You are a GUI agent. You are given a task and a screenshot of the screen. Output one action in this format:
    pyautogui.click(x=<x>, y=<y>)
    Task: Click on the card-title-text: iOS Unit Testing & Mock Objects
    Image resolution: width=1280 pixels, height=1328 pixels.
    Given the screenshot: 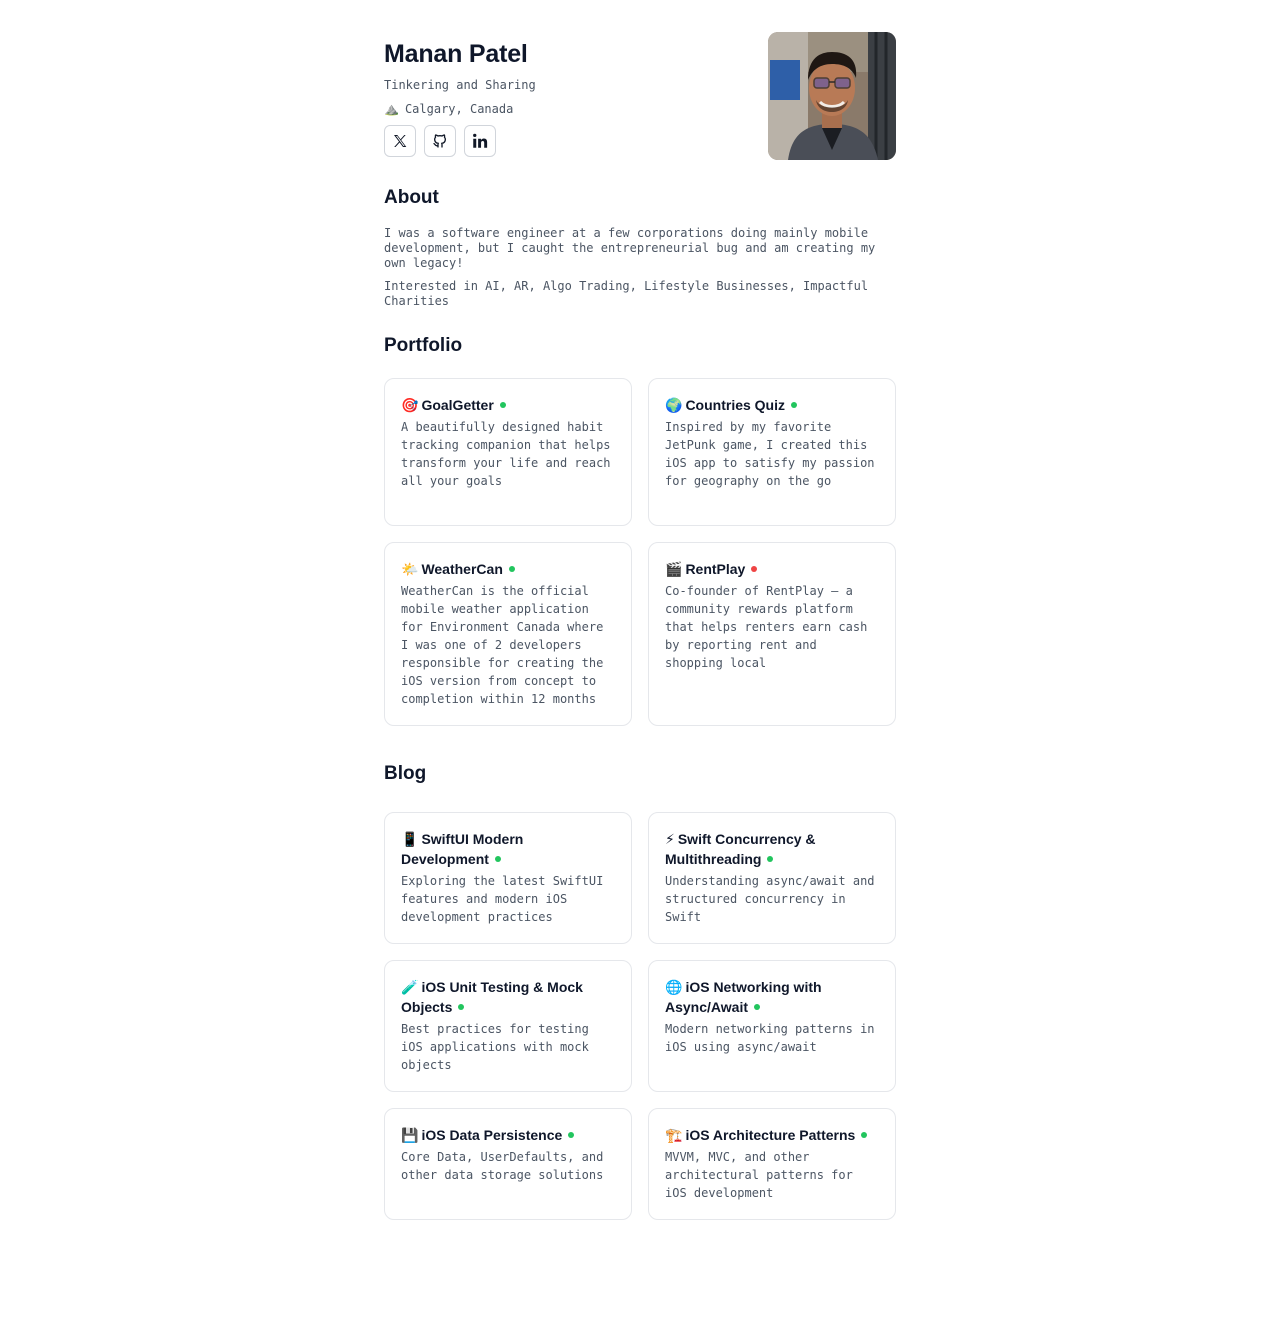 What is the action you would take?
    pyautogui.click(x=492, y=997)
    